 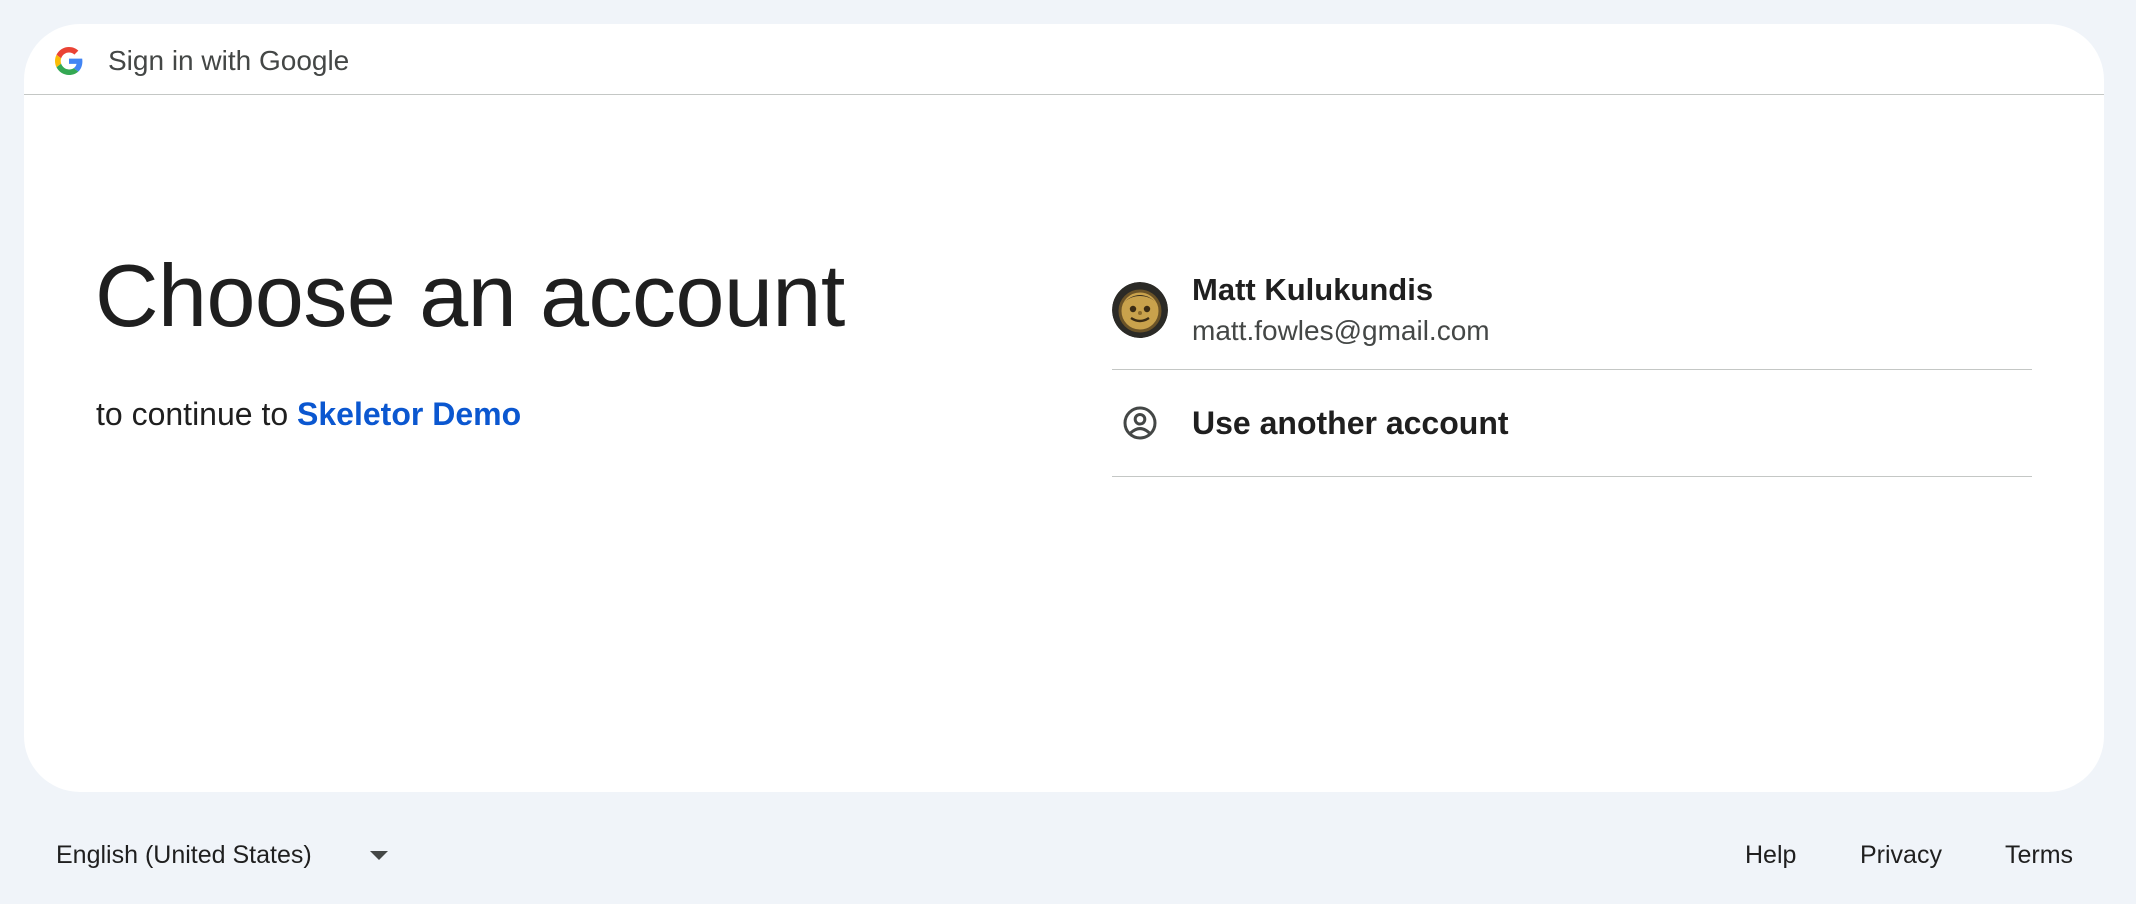 I want to click on help-link: Help, so click(x=1770, y=855).